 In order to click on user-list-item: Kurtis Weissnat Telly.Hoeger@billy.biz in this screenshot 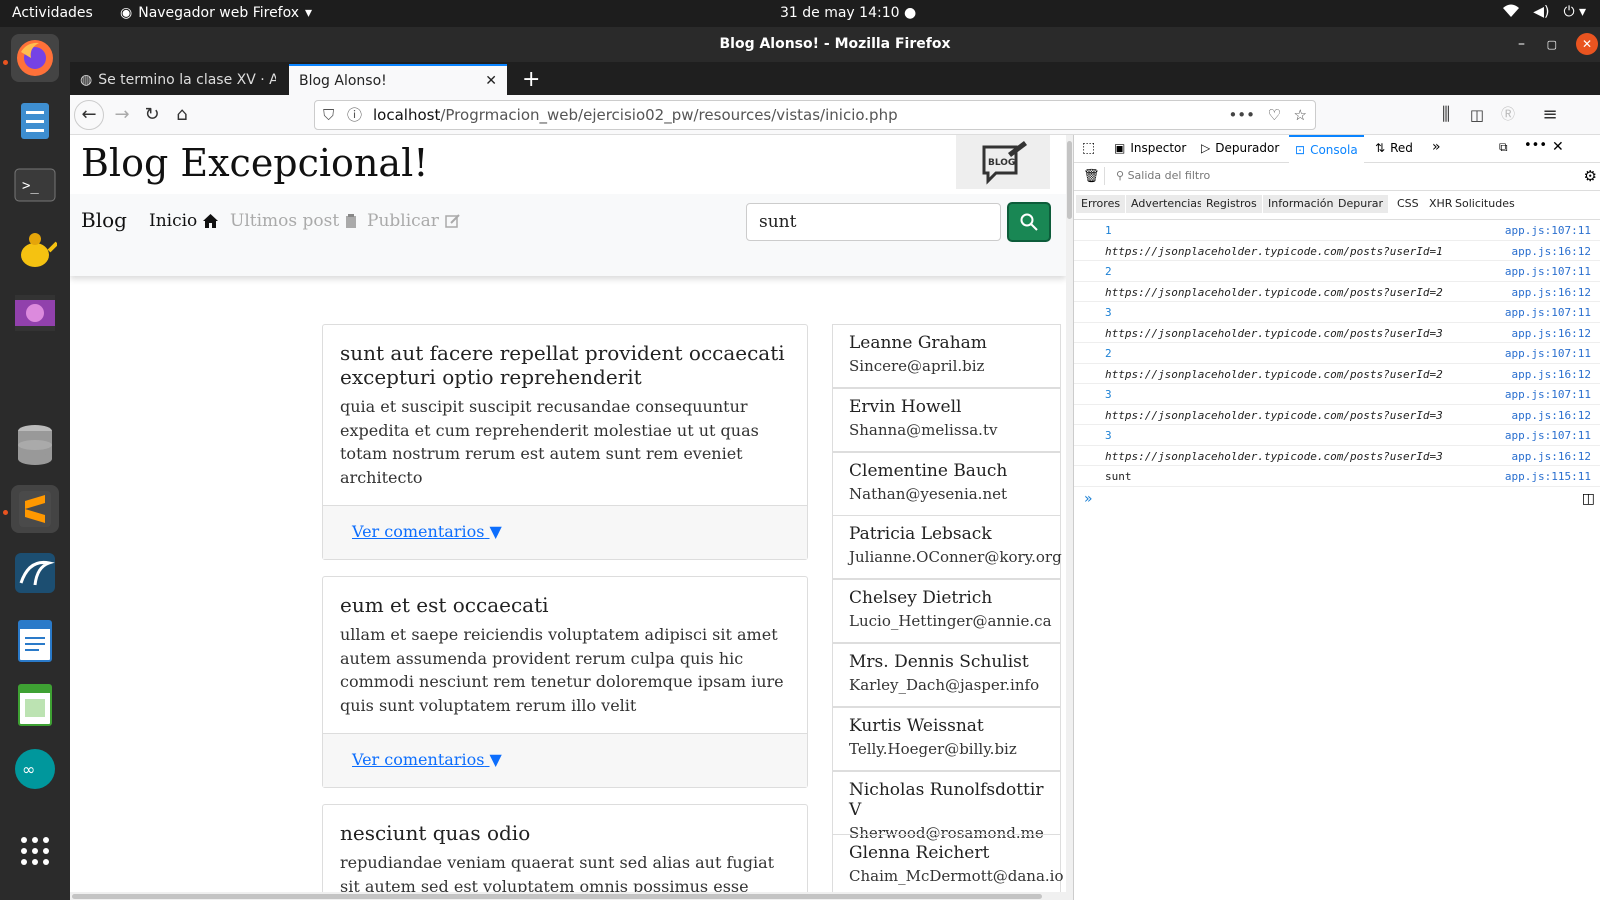, I will do `click(946, 738)`.